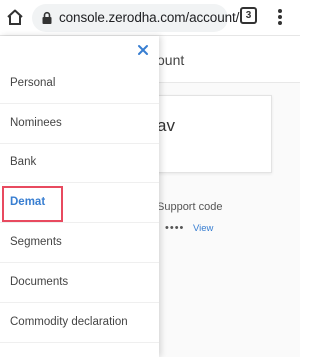  Describe the element at coordinates (79, 163) in the screenshot. I see `drawer-item-bank: Bank` at that location.